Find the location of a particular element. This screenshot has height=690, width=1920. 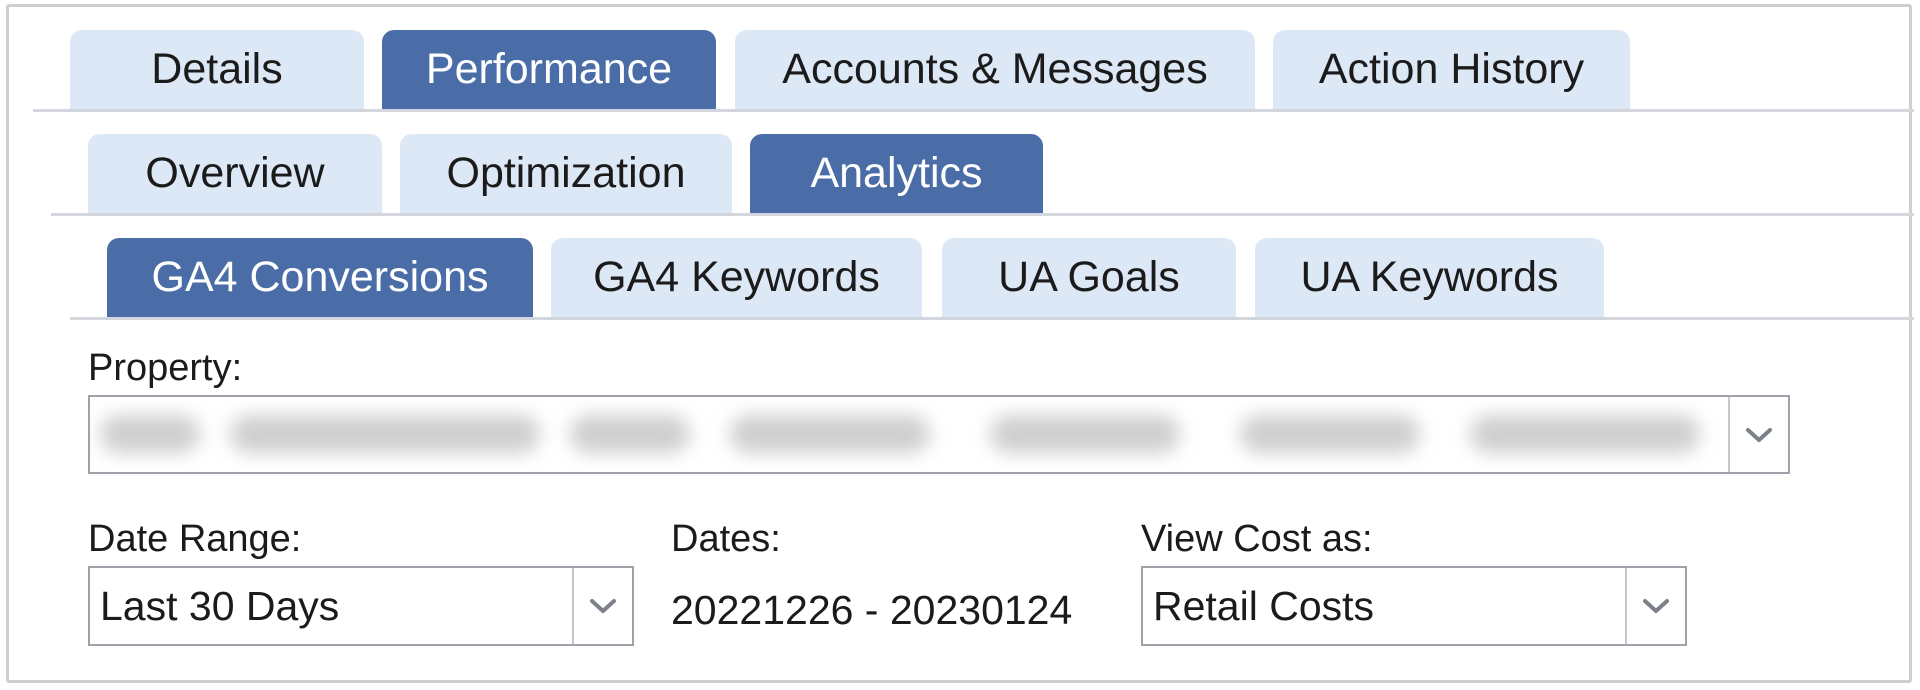

tab-ua-goals: UA Goals is located at coordinates (1089, 277).